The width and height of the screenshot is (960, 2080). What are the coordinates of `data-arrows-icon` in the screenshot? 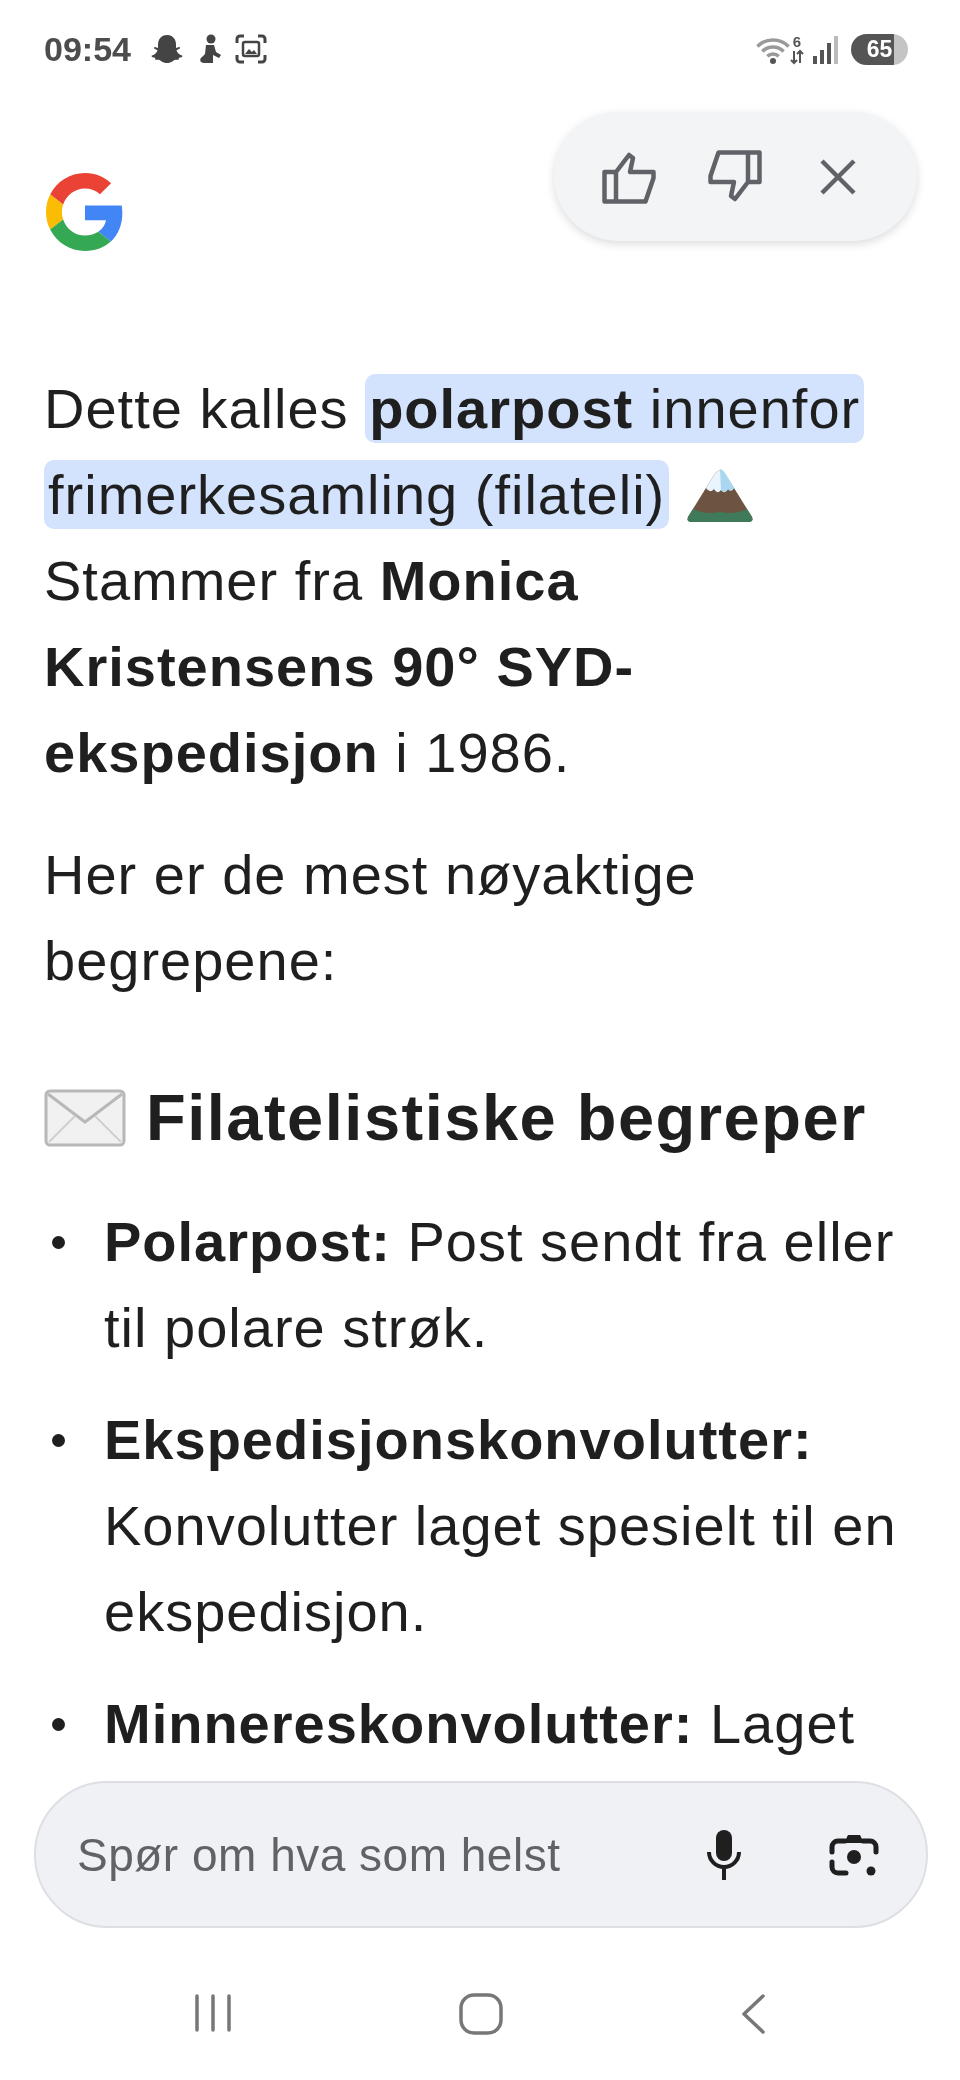 It's located at (797, 56).